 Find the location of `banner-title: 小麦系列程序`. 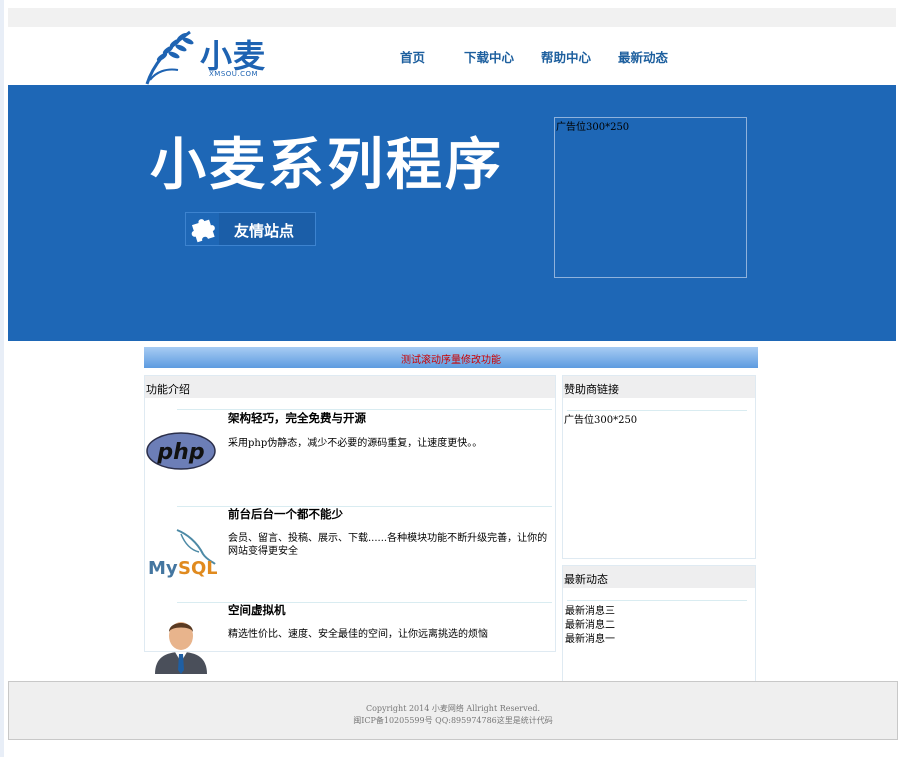

banner-title: 小麦系列程序 is located at coordinates (327, 165).